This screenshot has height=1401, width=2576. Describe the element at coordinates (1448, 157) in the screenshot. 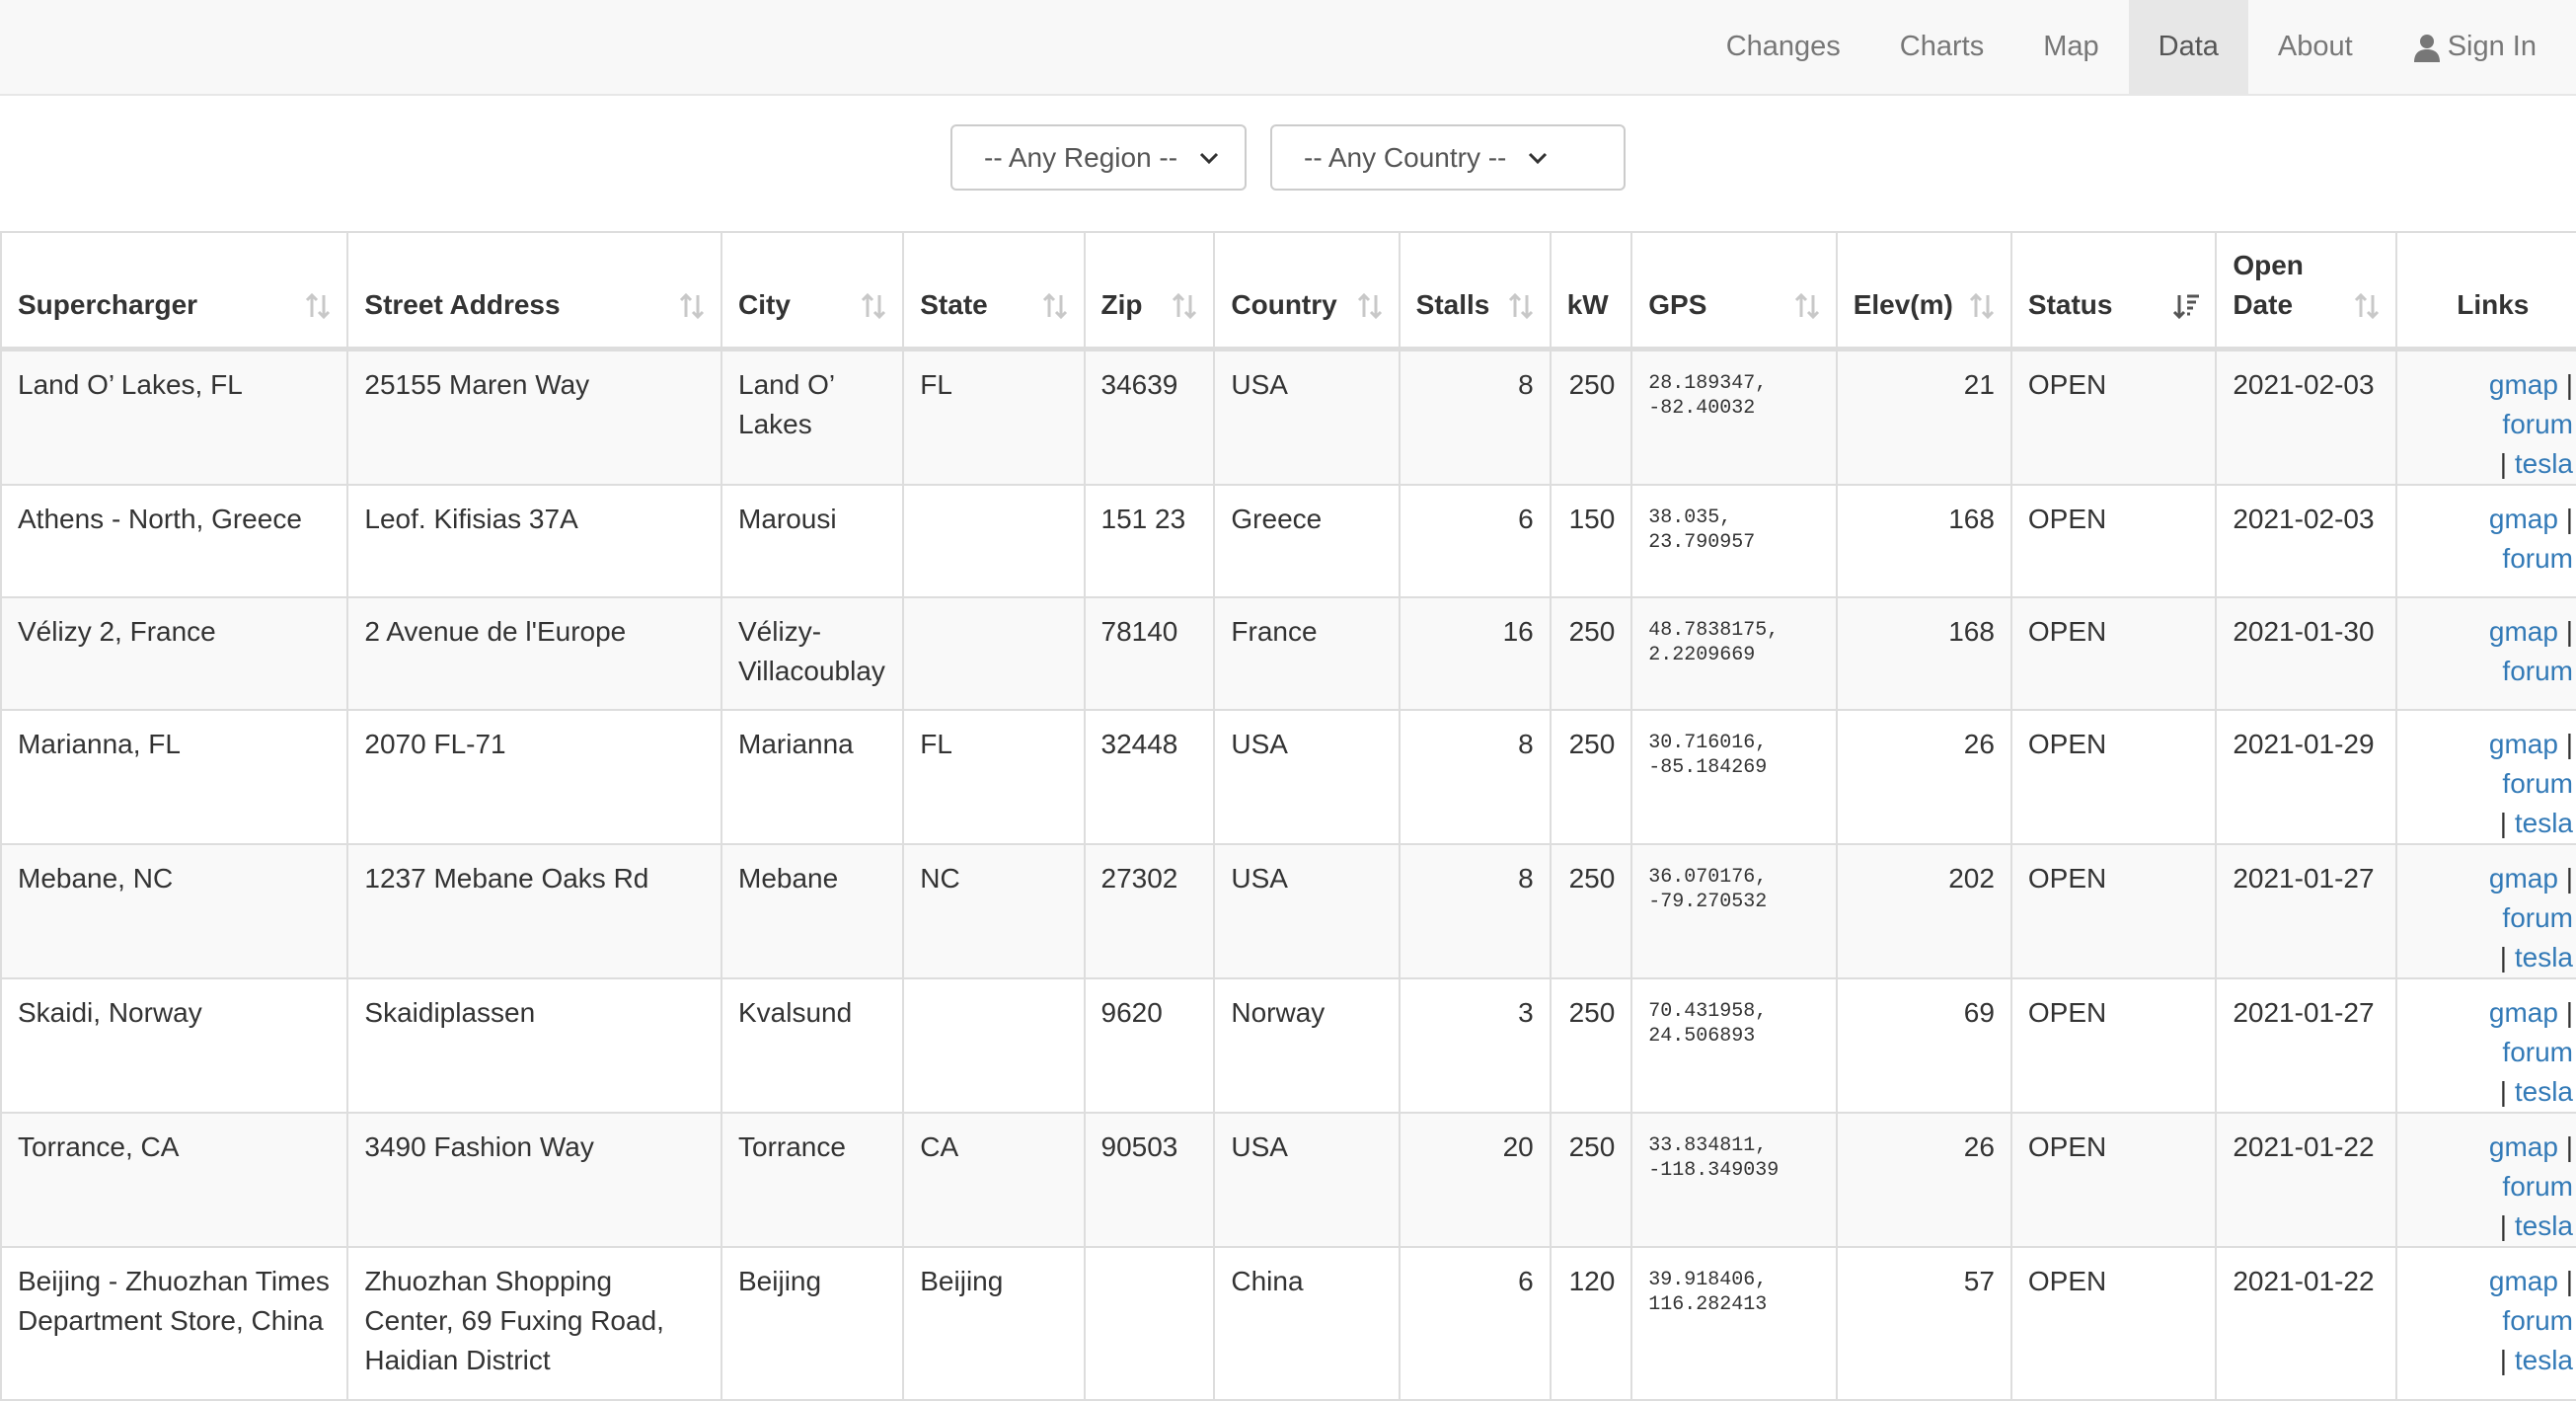

I see `country-select: -- Any Country --` at that location.